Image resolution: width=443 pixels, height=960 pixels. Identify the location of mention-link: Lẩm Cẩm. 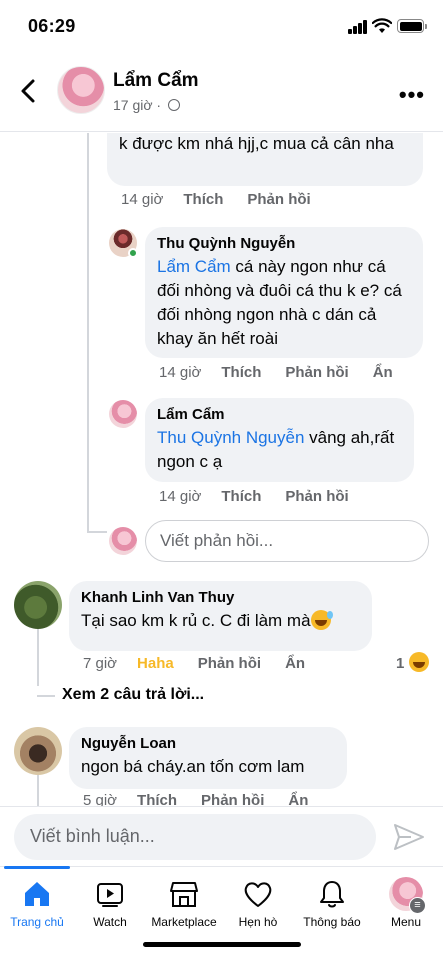
(194, 266).